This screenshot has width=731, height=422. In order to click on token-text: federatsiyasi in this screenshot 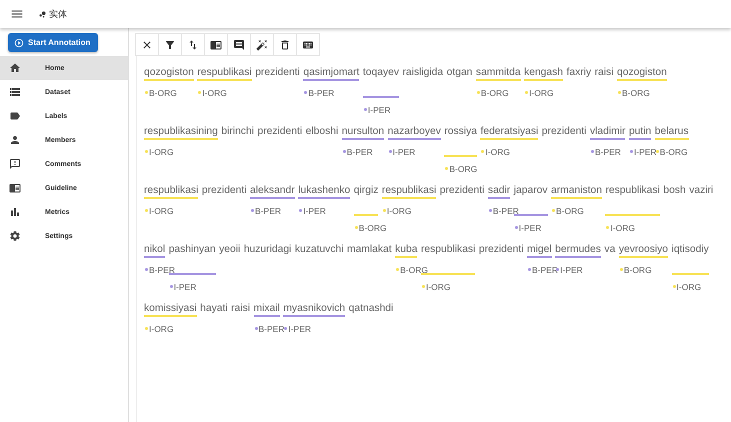, I will do `click(509, 132)`.